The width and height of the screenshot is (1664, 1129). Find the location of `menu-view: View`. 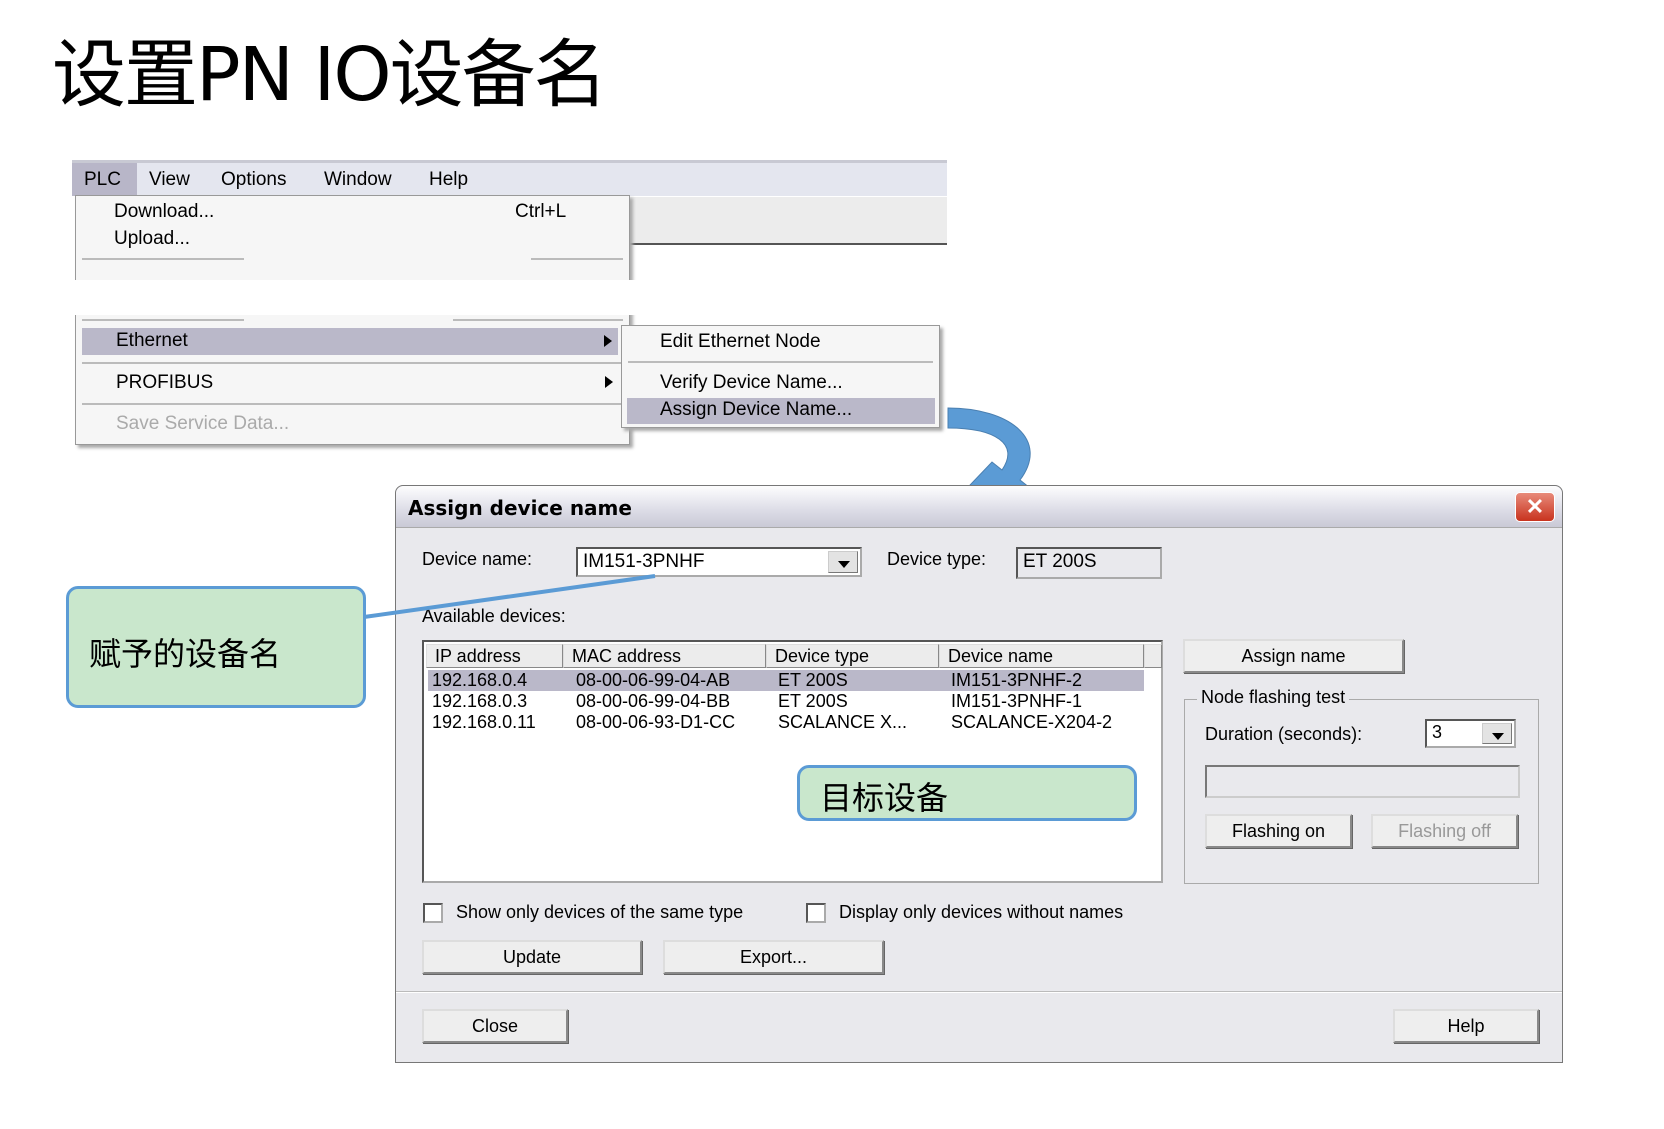

menu-view: View is located at coordinates (169, 180).